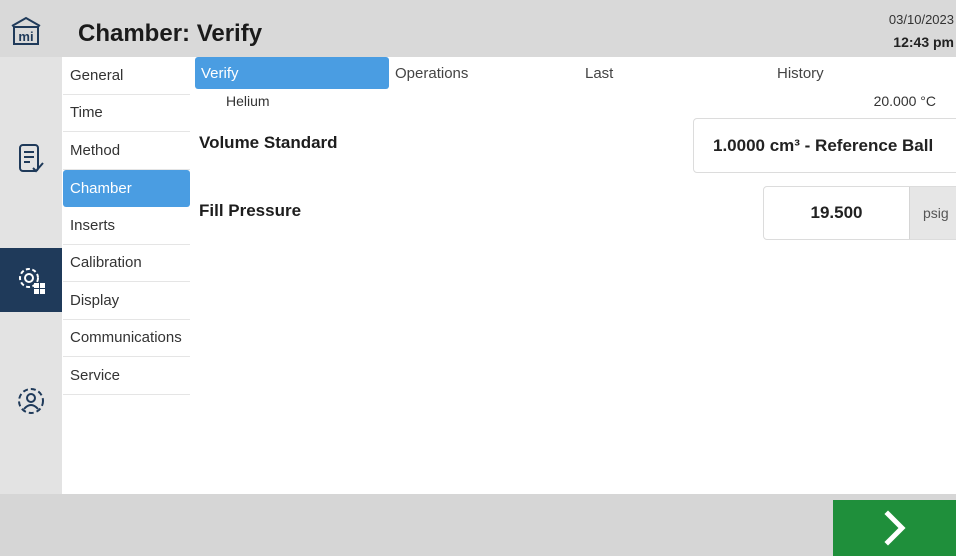 Image resolution: width=956 pixels, height=556 pixels. I want to click on settings-item-chamber: Chamber, so click(126, 188).